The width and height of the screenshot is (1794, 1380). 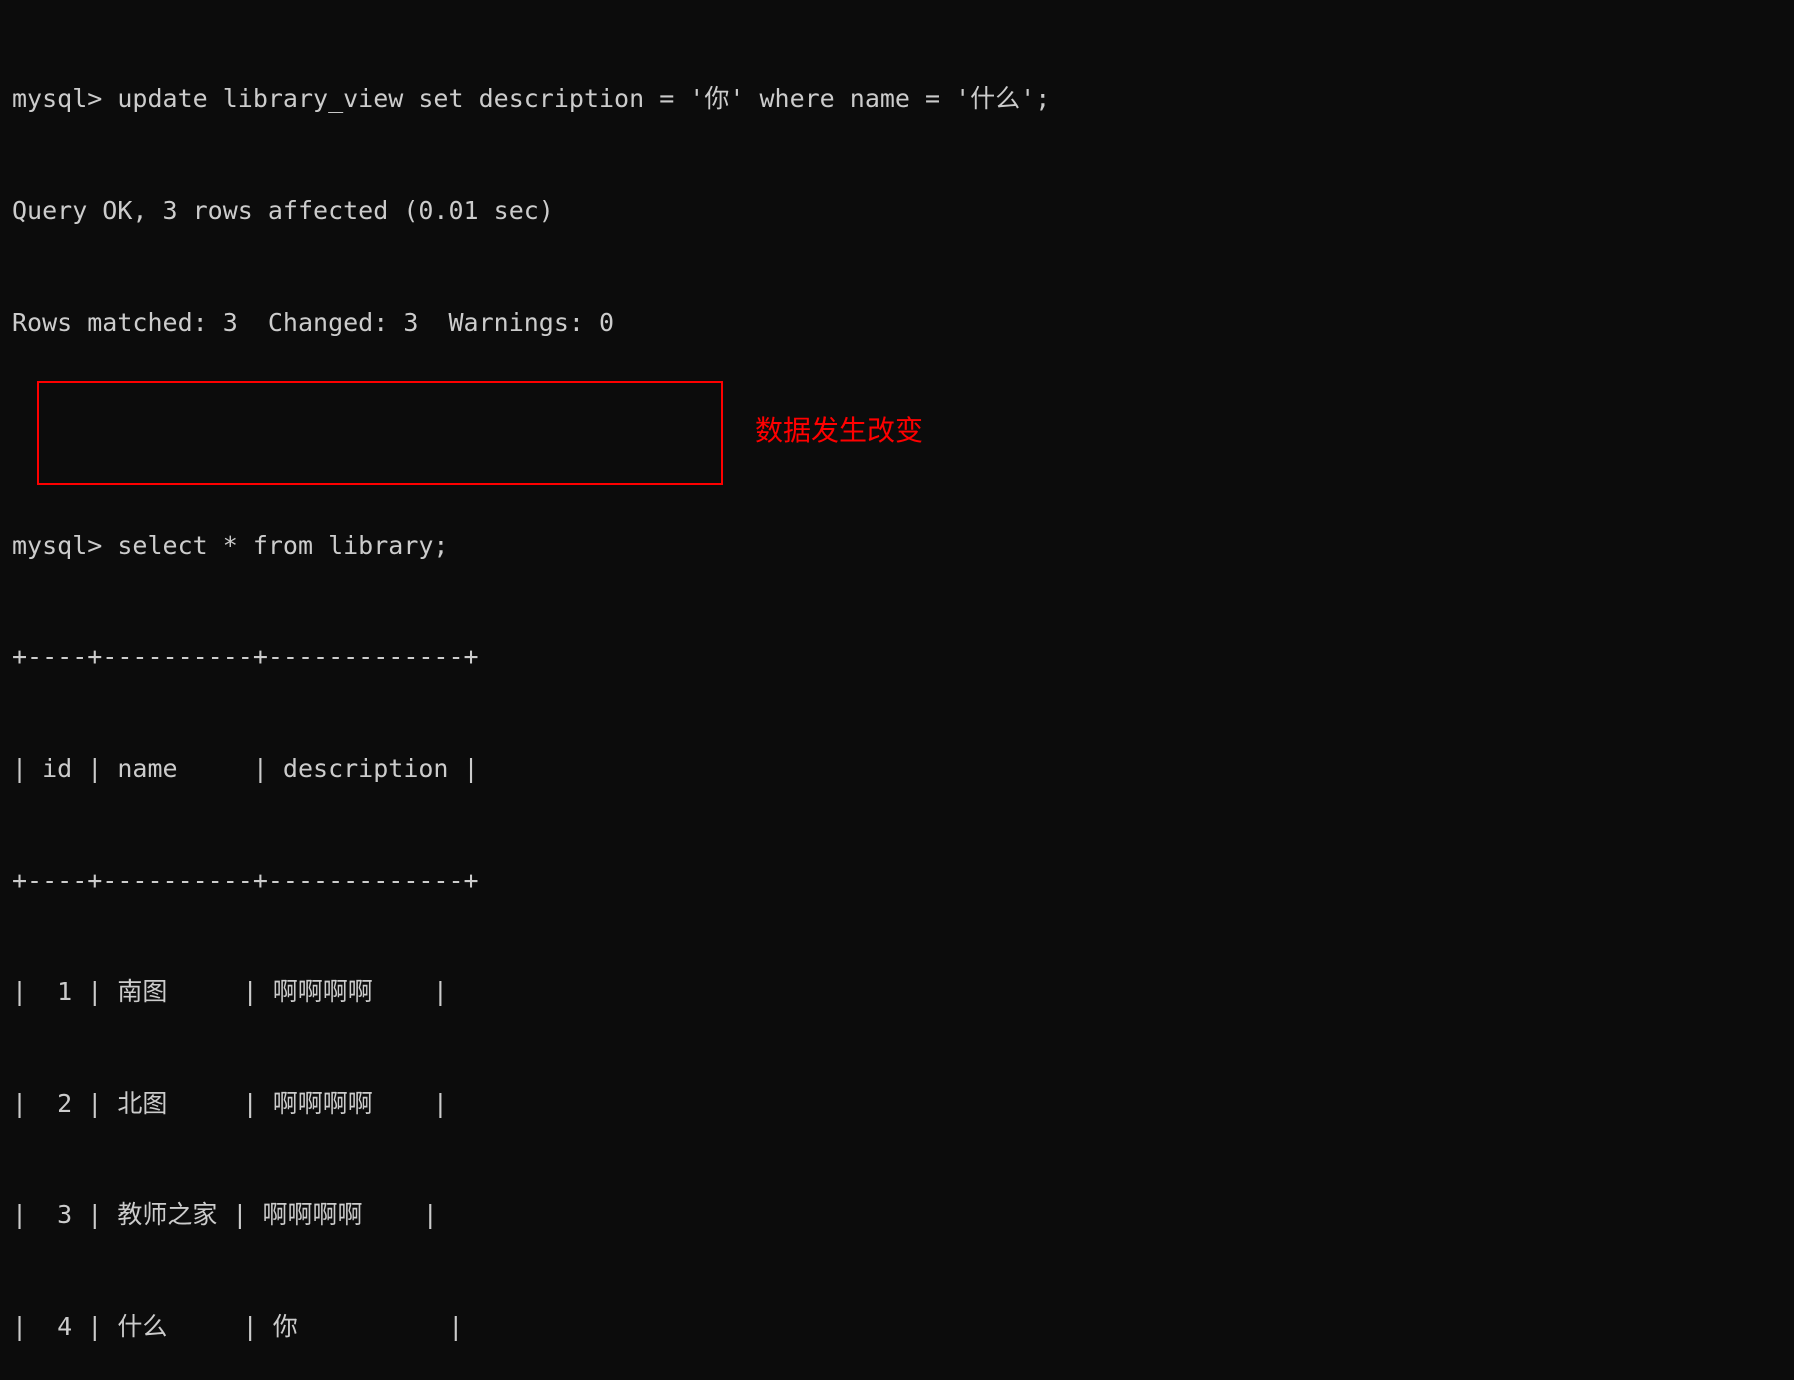 I want to click on table-row: | 1 | 南图 | 啊啊啊啊 |, so click(x=230, y=992).